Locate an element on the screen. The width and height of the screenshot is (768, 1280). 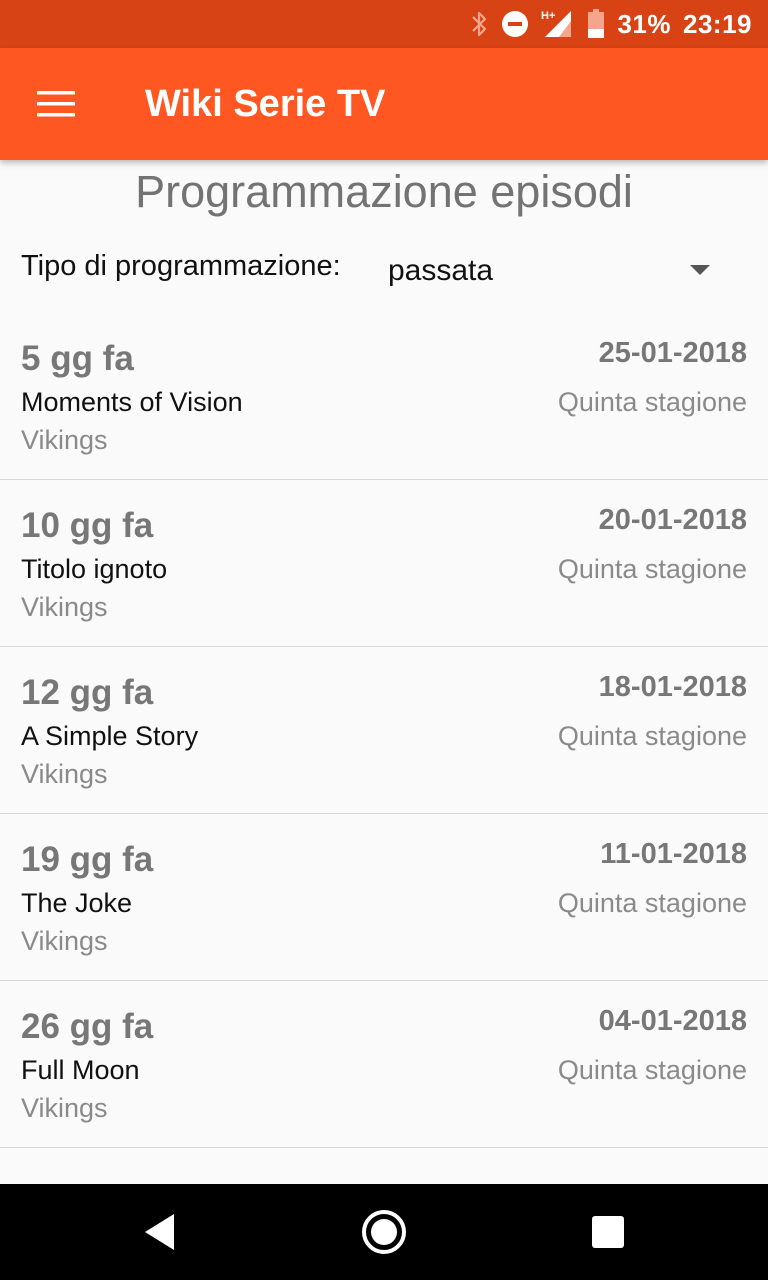
hamburger-menu-icon is located at coordinates (56, 104).